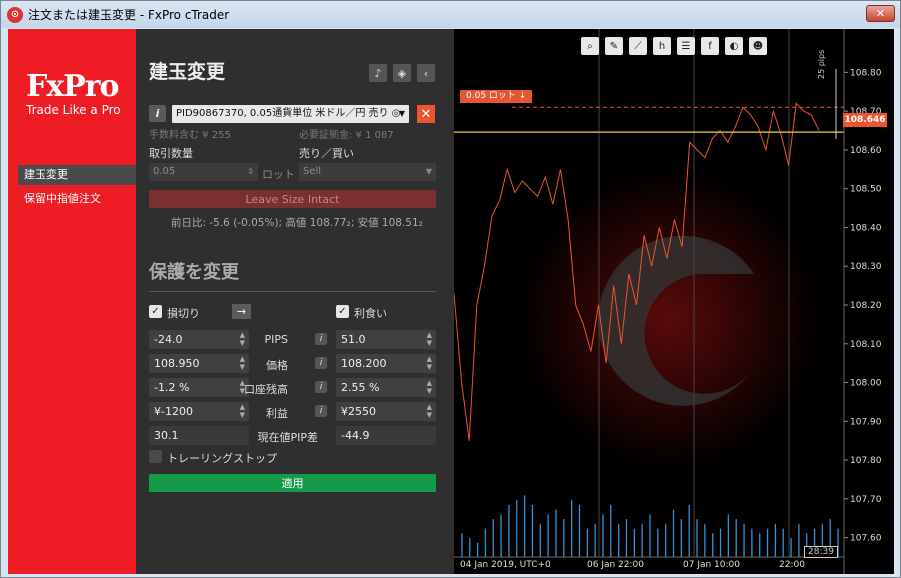  Describe the element at coordinates (496, 96) in the screenshot. I see `order-tag: 0.05 ロット ↓` at that location.